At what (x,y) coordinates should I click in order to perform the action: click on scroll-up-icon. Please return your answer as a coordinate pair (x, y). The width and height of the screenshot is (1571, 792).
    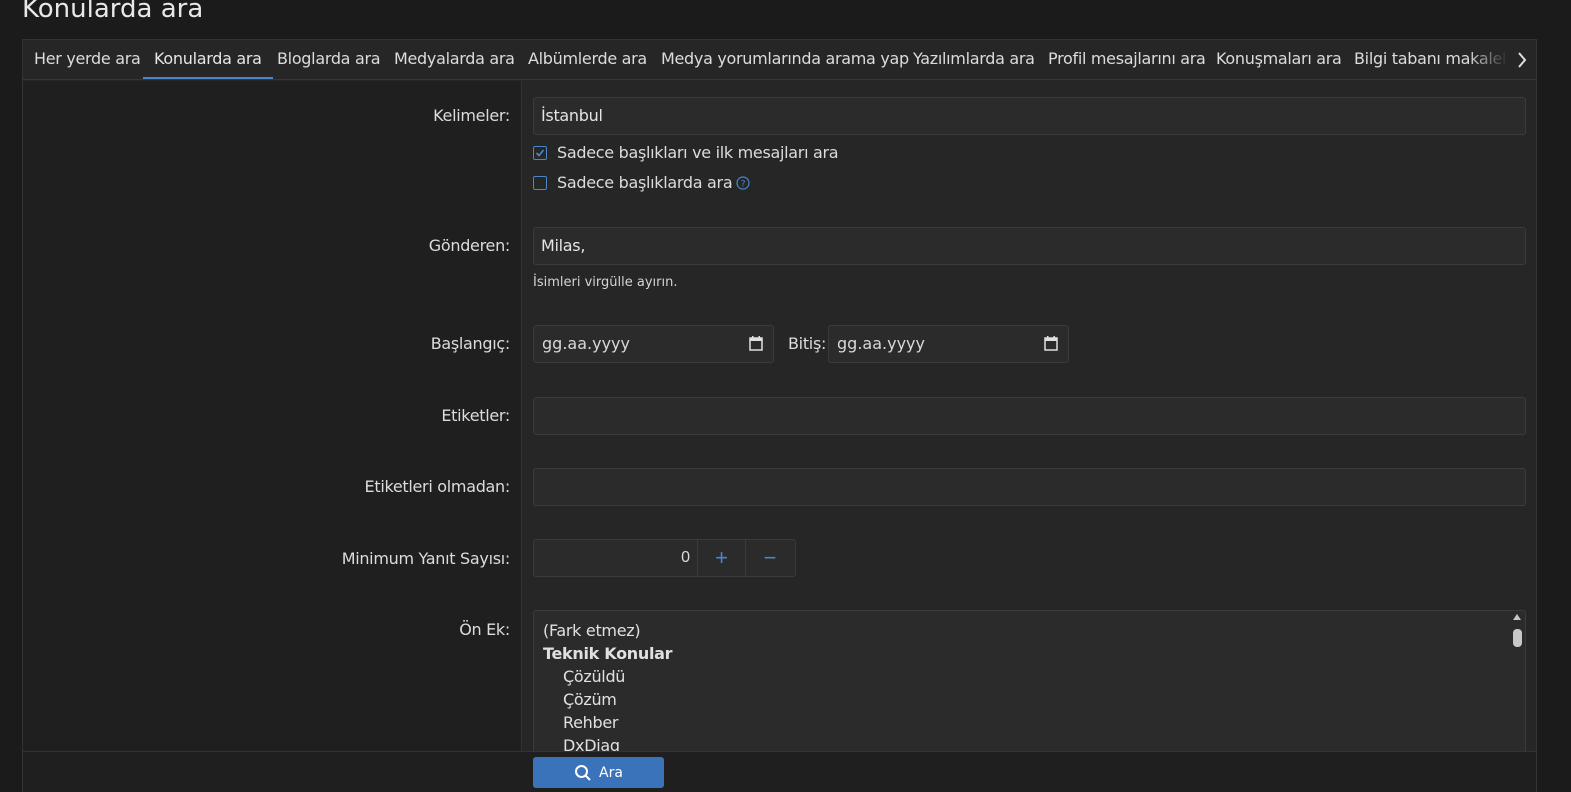
    Looking at the image, I should click on (1517, 617).